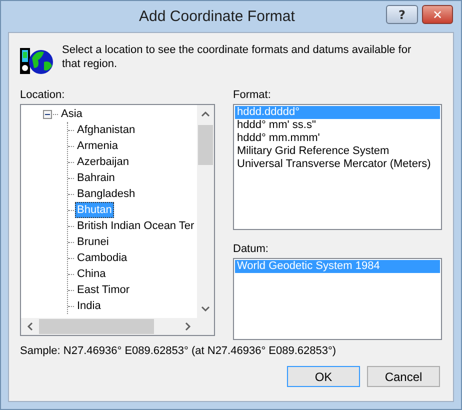 The image size is (462, 410). Describe the element at coordinates (103, 162) in the screenshot. I see `tree-item: Azerbaijan` at that location.